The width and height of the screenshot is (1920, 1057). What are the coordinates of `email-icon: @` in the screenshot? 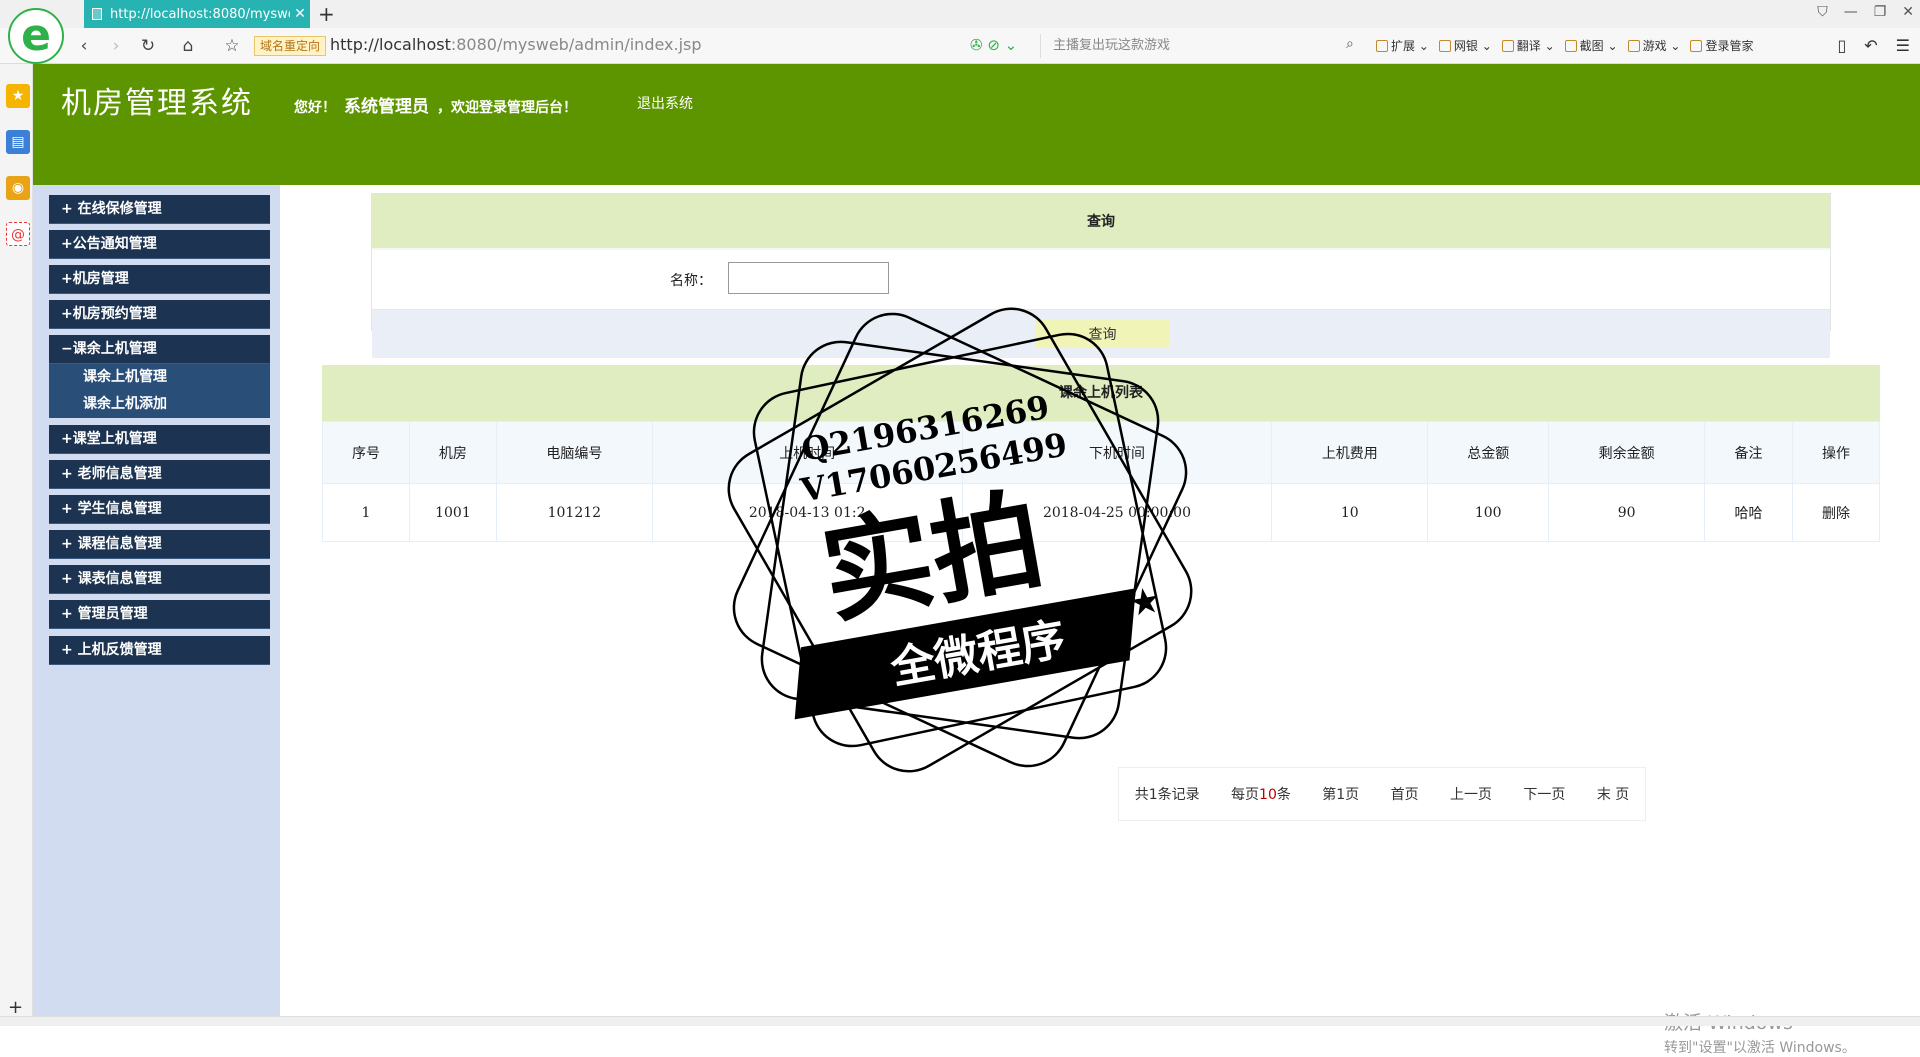 It's located at (18, 234).